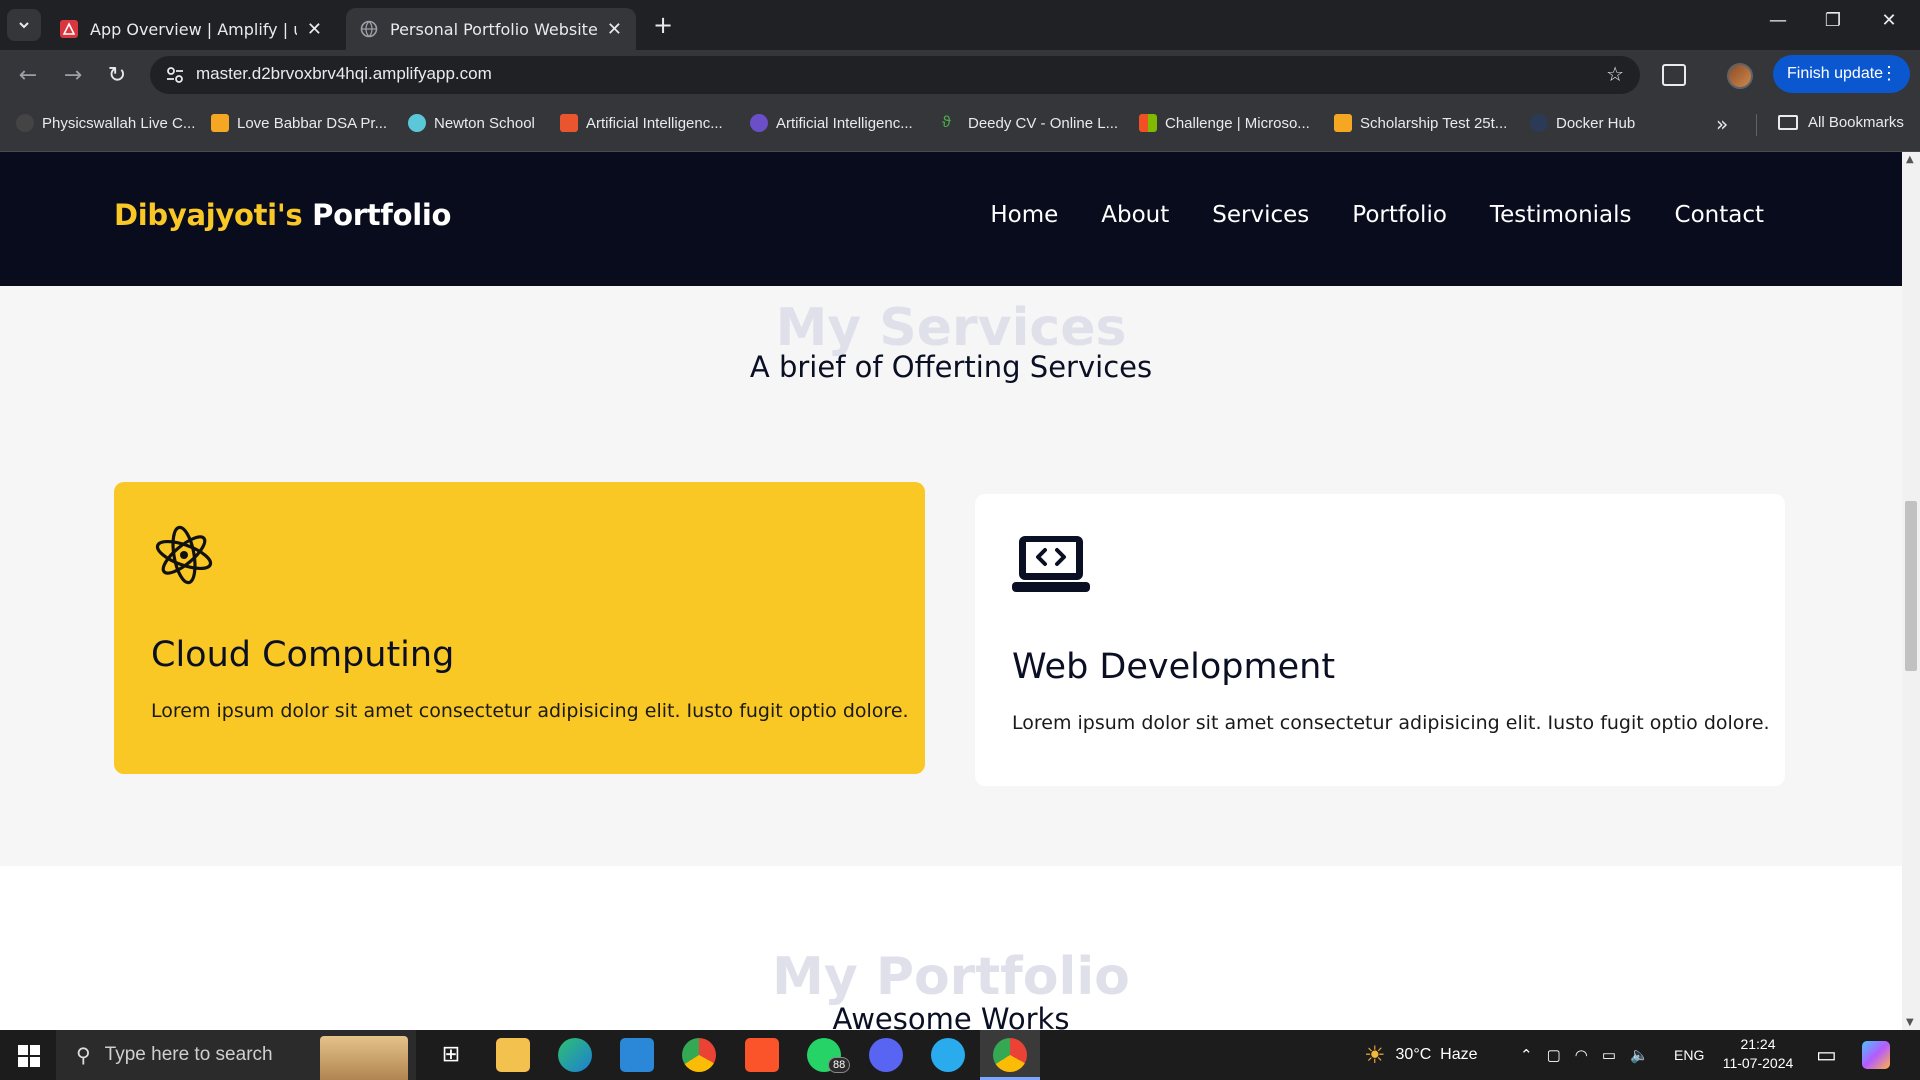 The width and height of the screenshot is (1920, 1080). I want to click on bookmark-item: Newton School, so click(471, 123).